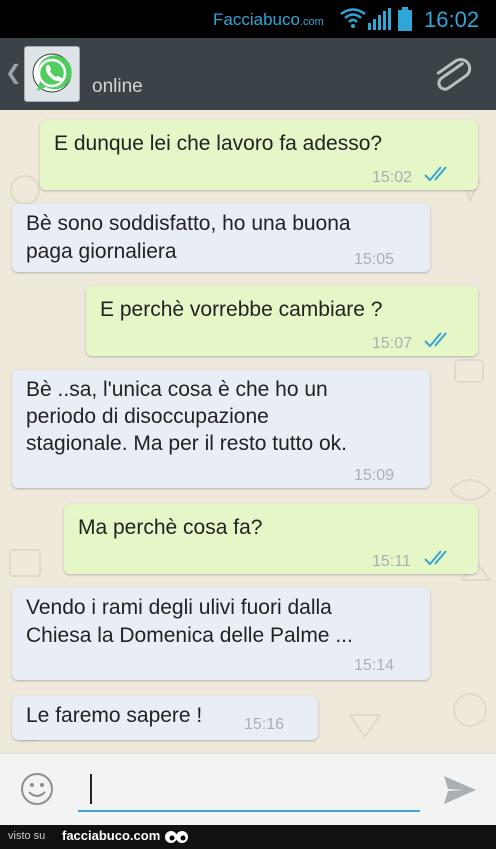  I want to click on message-bubble-incoming: Le faremo sapere ! 15:16, so click(165, 718).